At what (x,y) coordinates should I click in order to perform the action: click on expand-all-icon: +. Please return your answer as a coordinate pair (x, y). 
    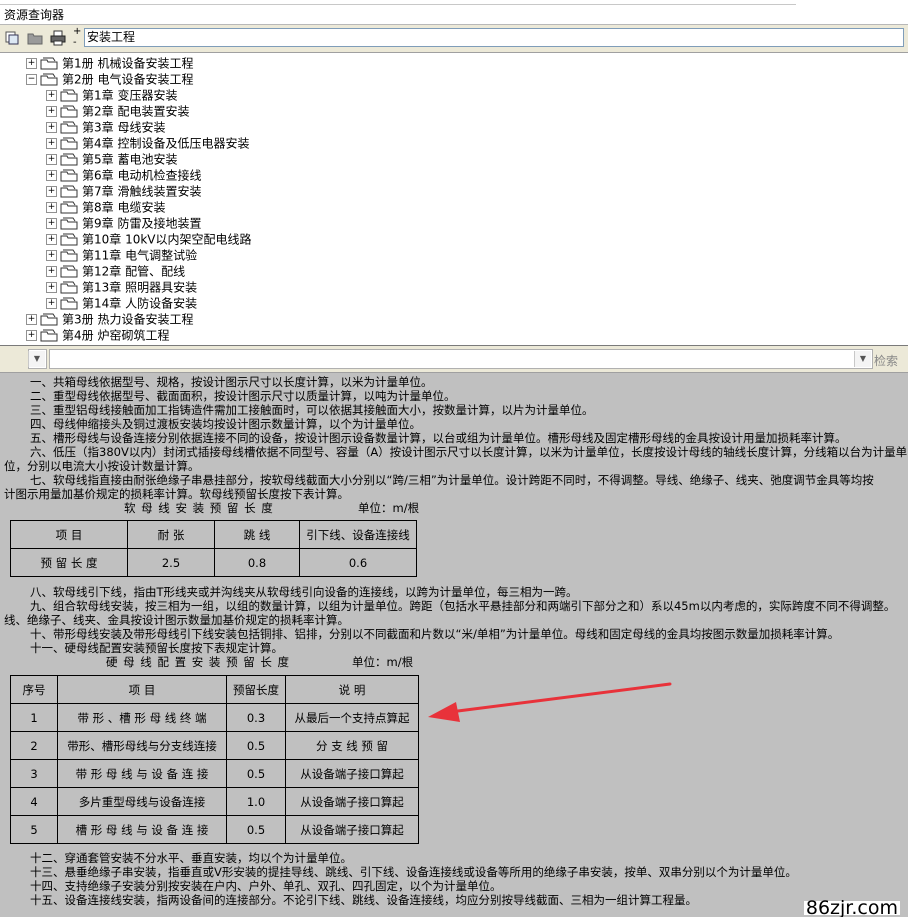
    Looking at the image, I should click on (77, 32).